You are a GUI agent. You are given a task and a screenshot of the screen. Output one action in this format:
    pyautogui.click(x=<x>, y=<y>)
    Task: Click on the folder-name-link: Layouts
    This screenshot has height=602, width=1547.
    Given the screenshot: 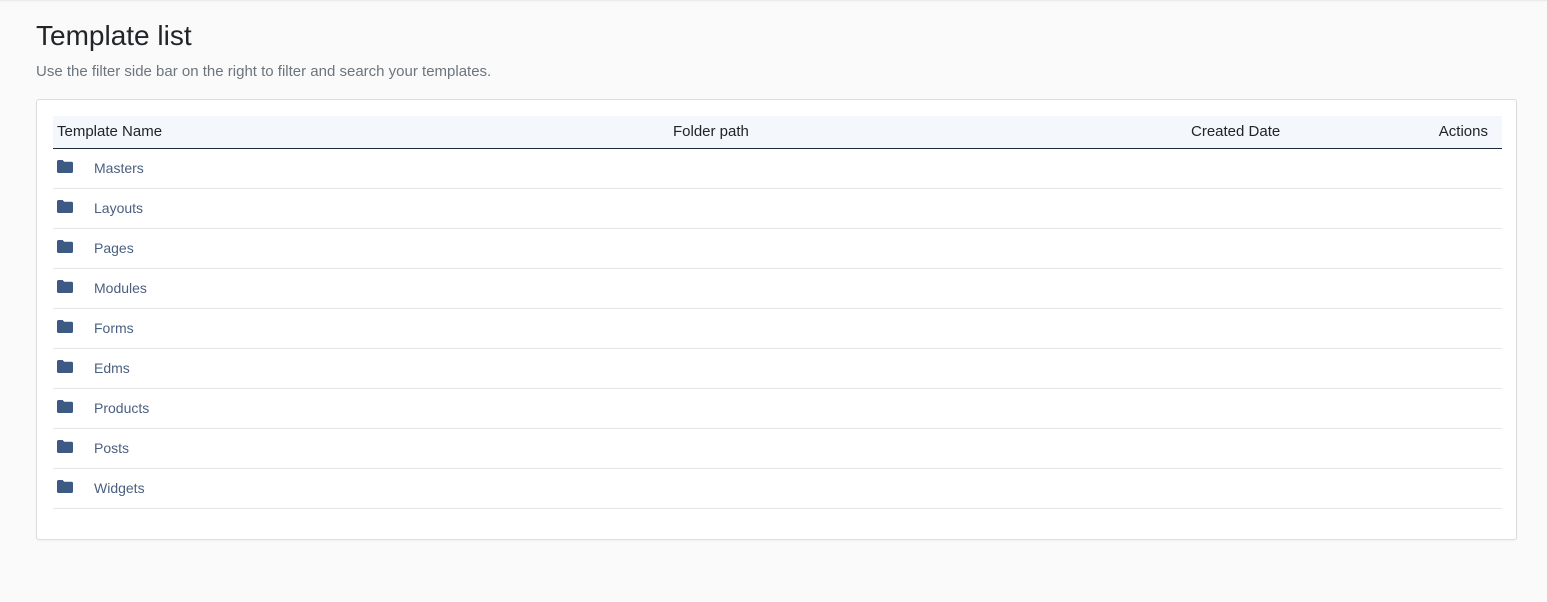 What is the action you would take?
    pyautogui.click(x=118, y=208)
    